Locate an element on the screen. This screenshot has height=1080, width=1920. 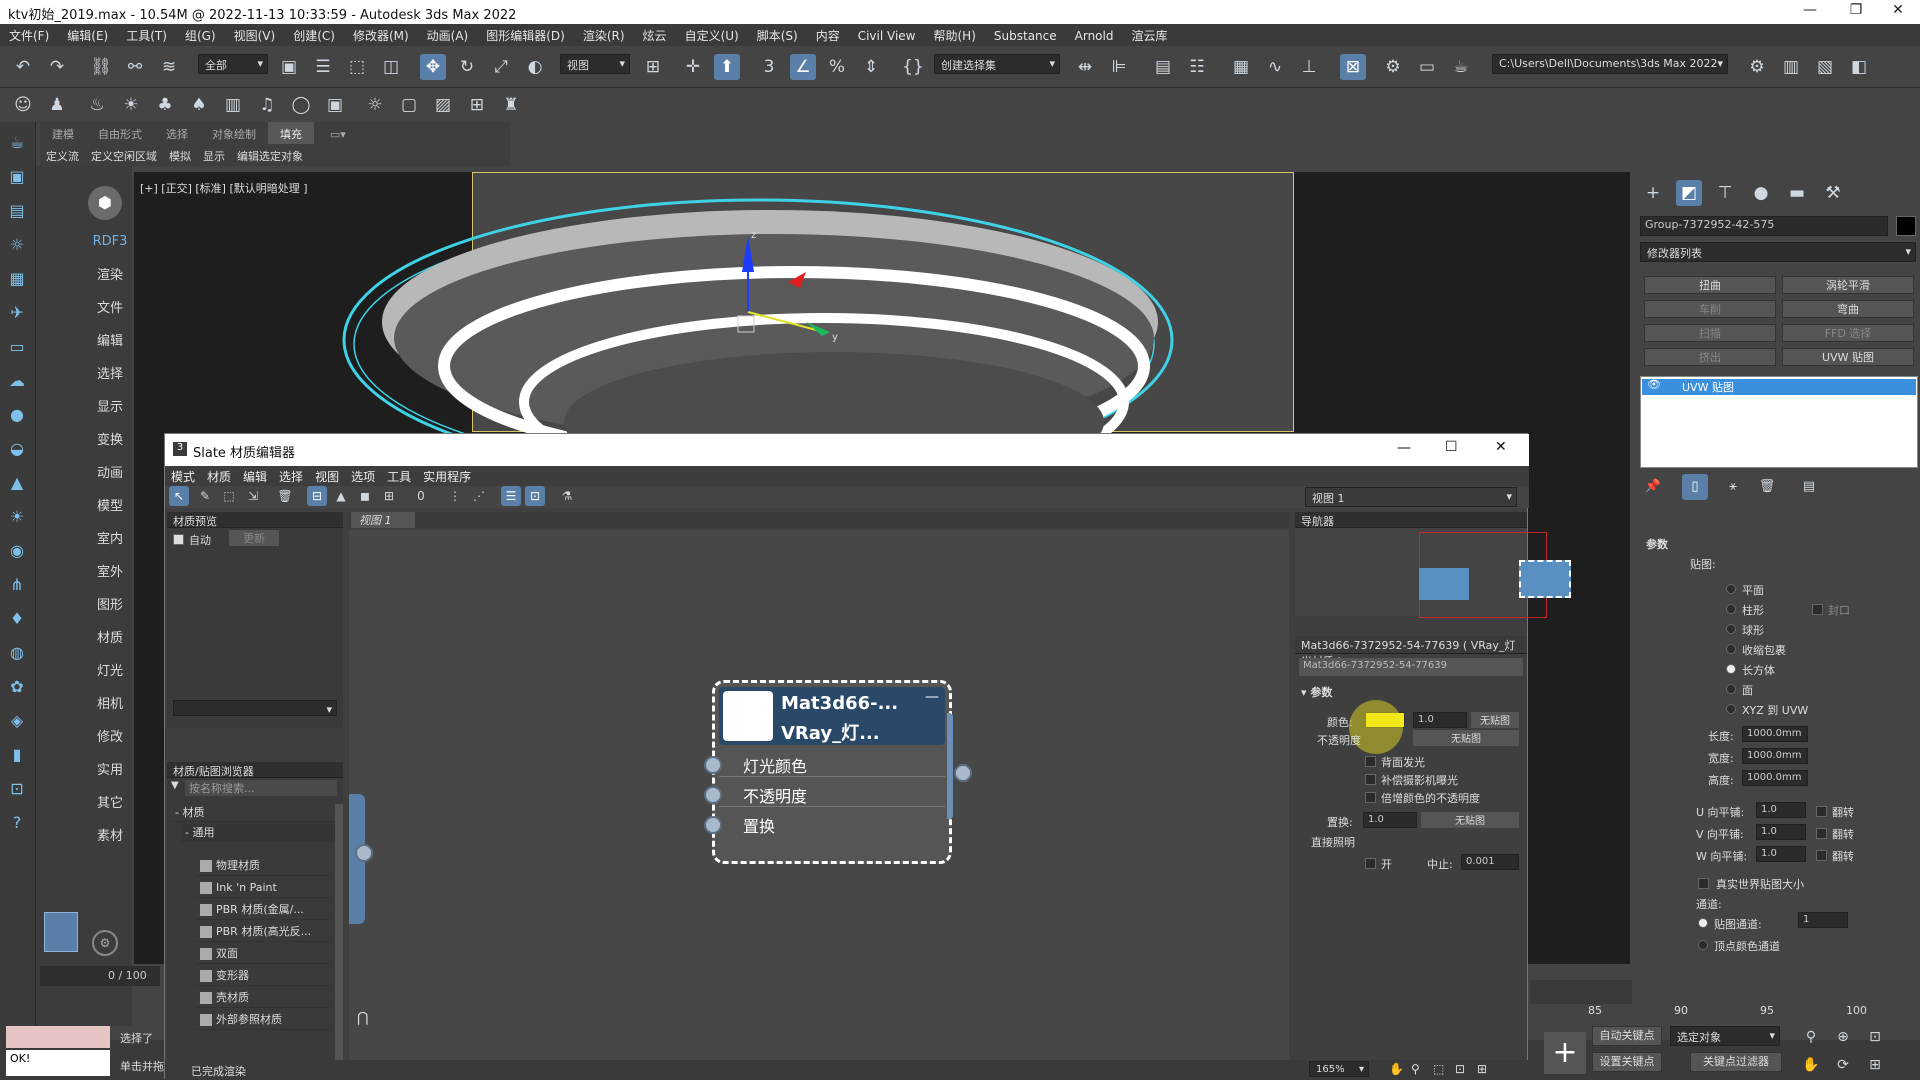
people-icon: ☺ is located at coordinates (23, 105).